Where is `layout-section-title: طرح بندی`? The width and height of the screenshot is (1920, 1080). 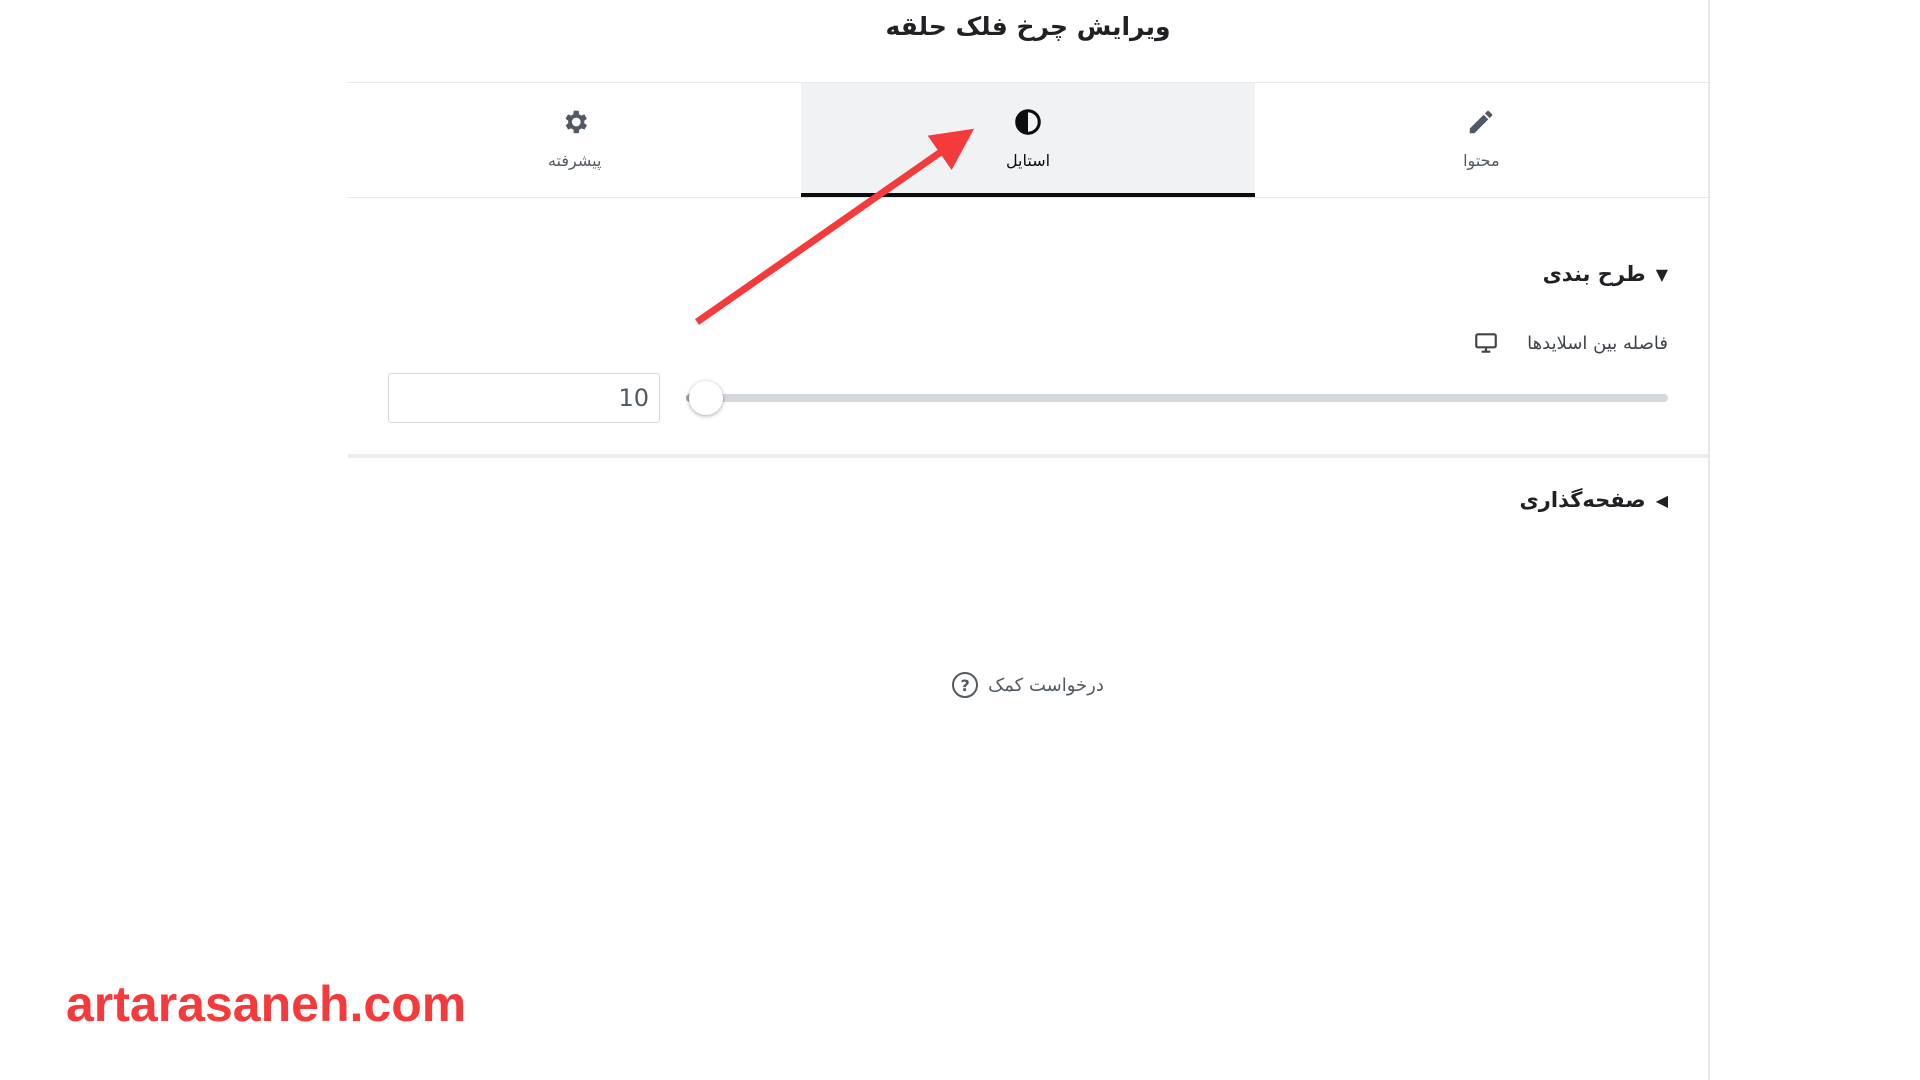
layout-section-title: طرح بندی is located at coordinates (1594, 274).